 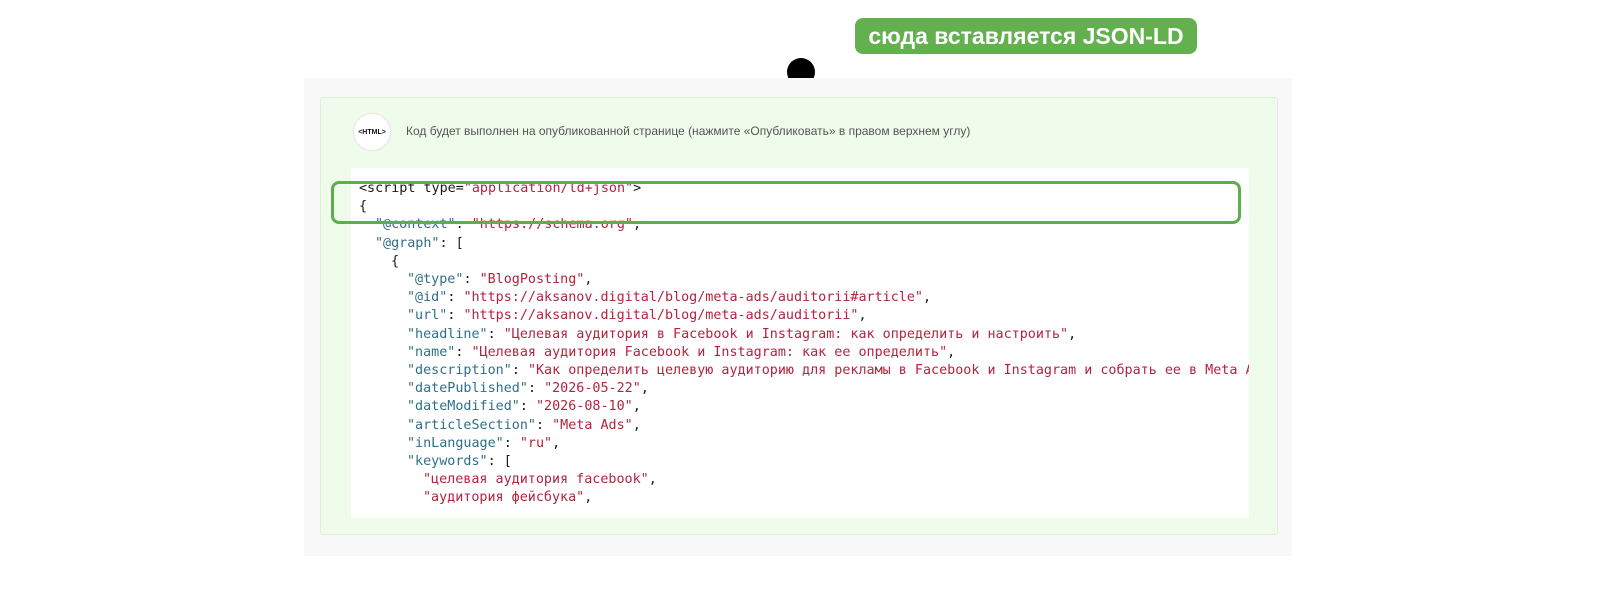 I want to click on code-key: "@graph", so click(x=407, y=243).